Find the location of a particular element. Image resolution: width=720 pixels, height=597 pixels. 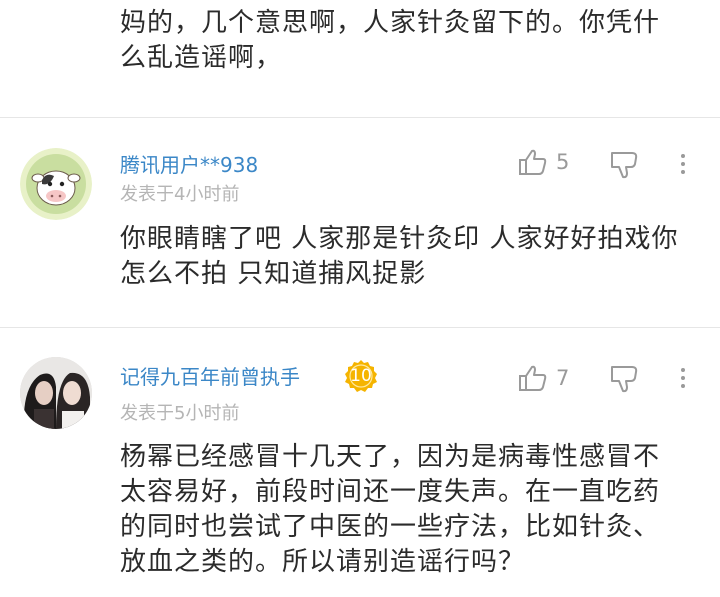

comment-text: 你眼睛瞎了吧 人家那是针灸印 人家好好拍戏你怎么不拍 只知道捕风捉影 is located at coordinates (399, 256).